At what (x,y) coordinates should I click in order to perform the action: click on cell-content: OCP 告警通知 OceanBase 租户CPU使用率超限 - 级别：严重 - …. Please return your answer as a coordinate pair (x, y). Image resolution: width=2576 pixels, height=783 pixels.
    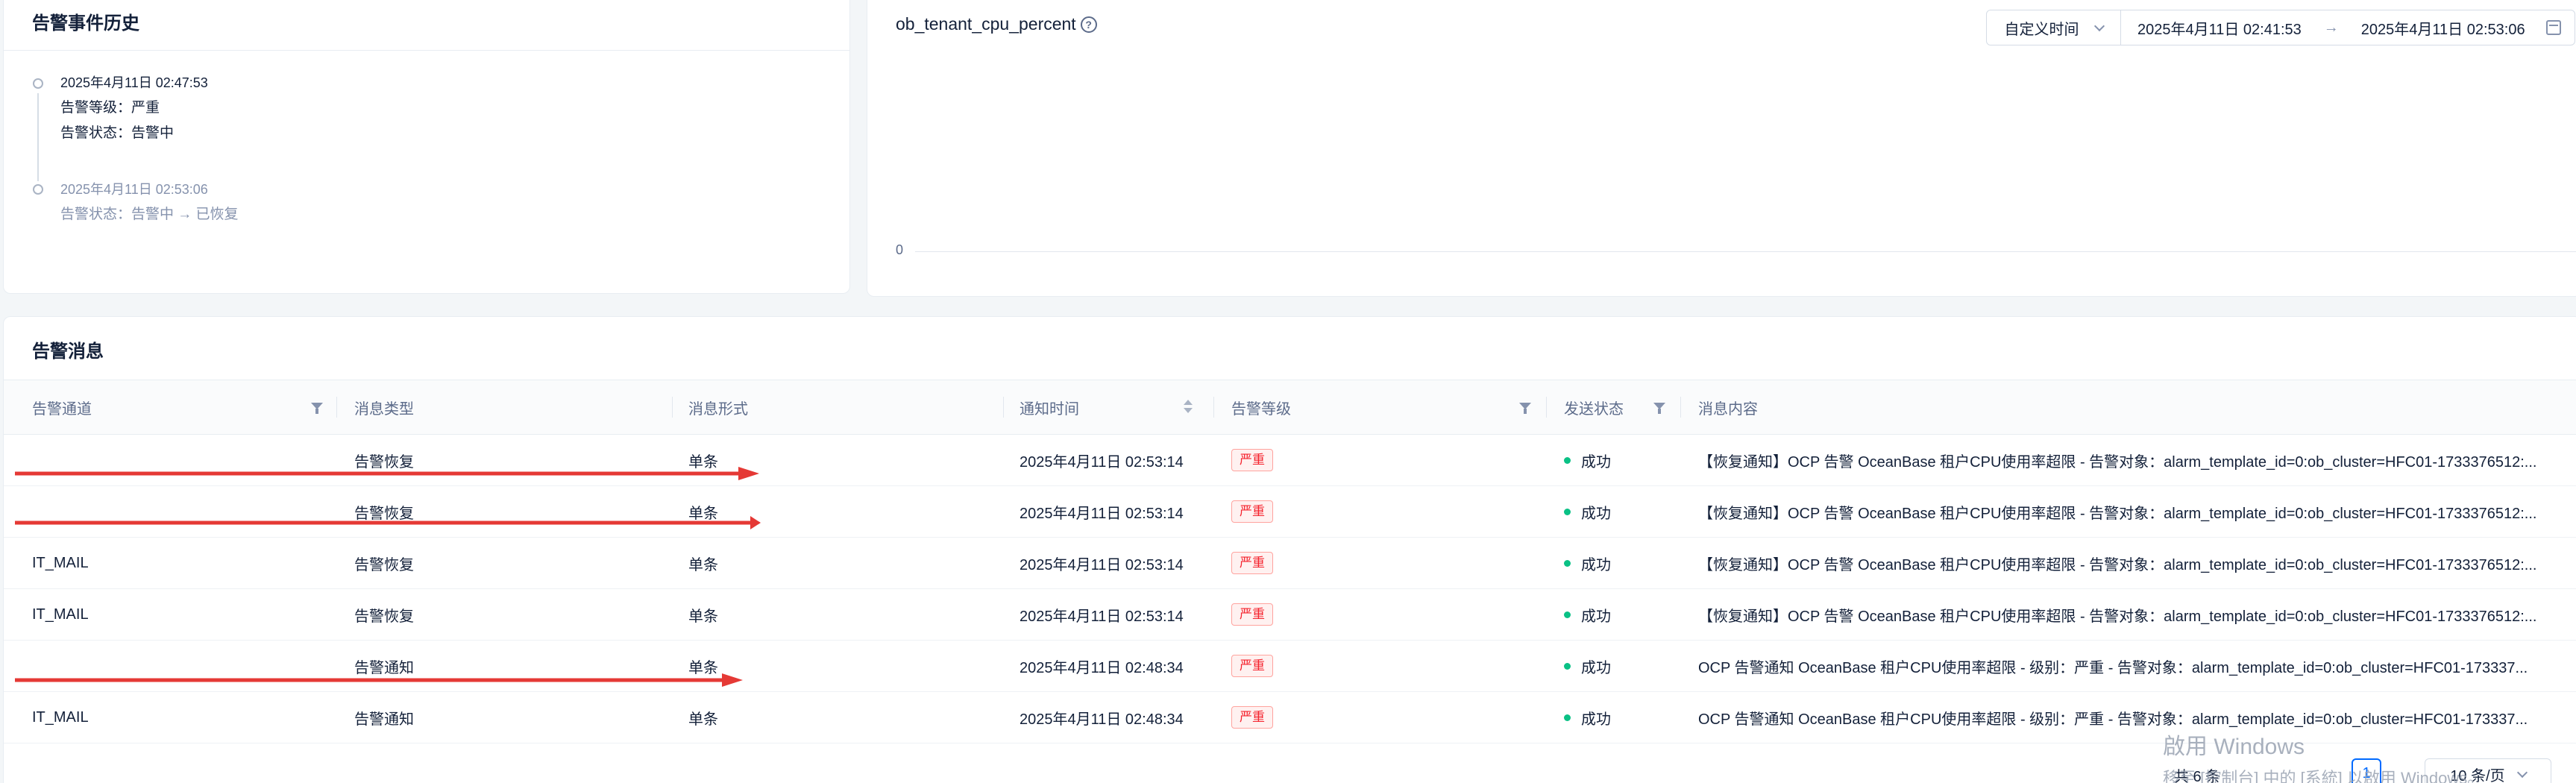
    Looking at the image, I should click on (2120, 666).